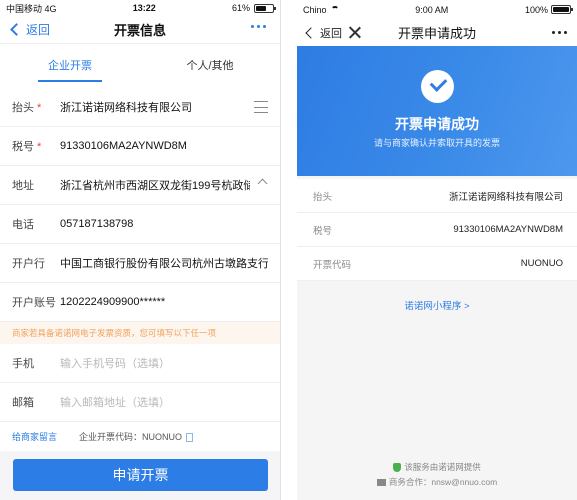 The height and width of the screenshot is (500, 577). I want to click on qualification-notice: 商家若具备诺诺网电子发票资质，您可填写以下任一项, so click(140, 333).